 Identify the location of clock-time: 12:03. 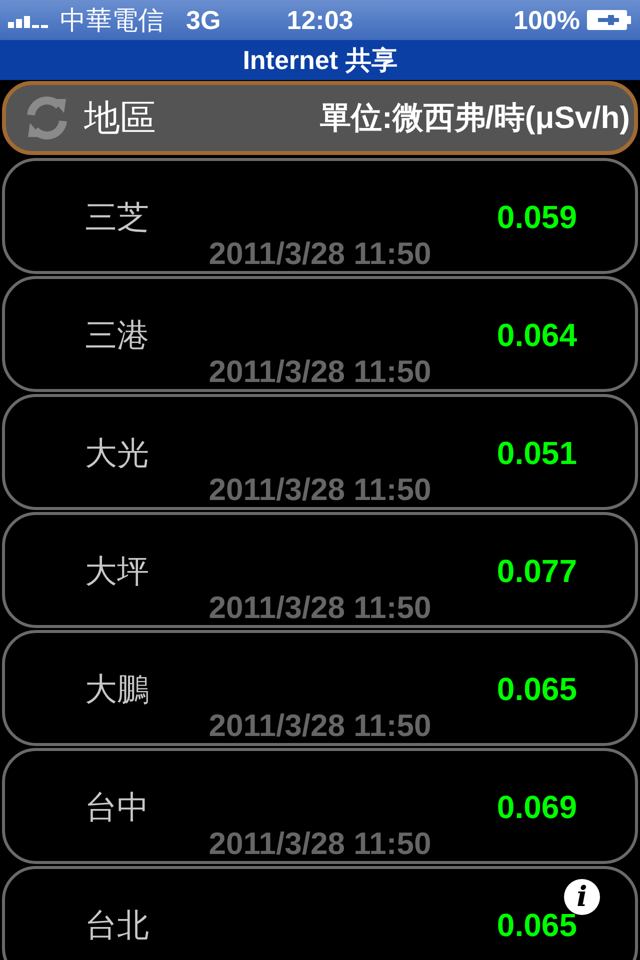
(320, 19).